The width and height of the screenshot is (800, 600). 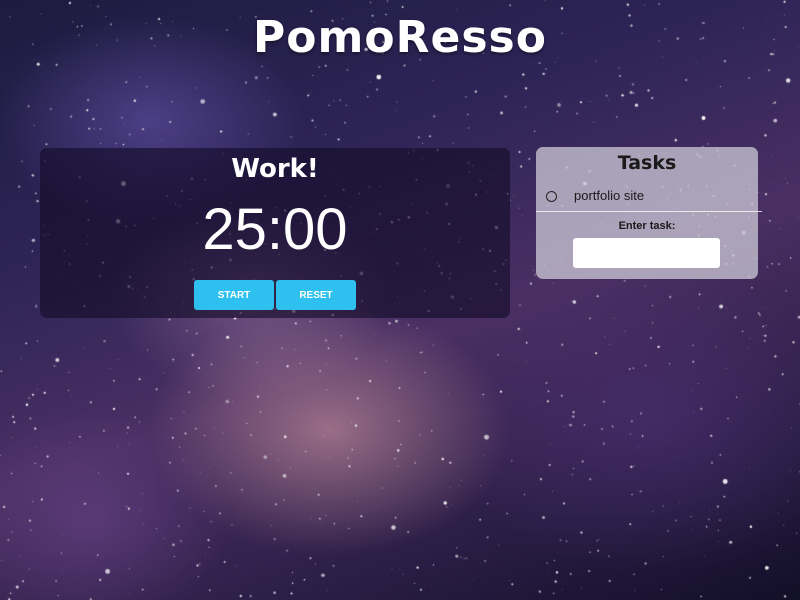 I want to click on timer-controls: START RESET, so click(x=275, y=295).